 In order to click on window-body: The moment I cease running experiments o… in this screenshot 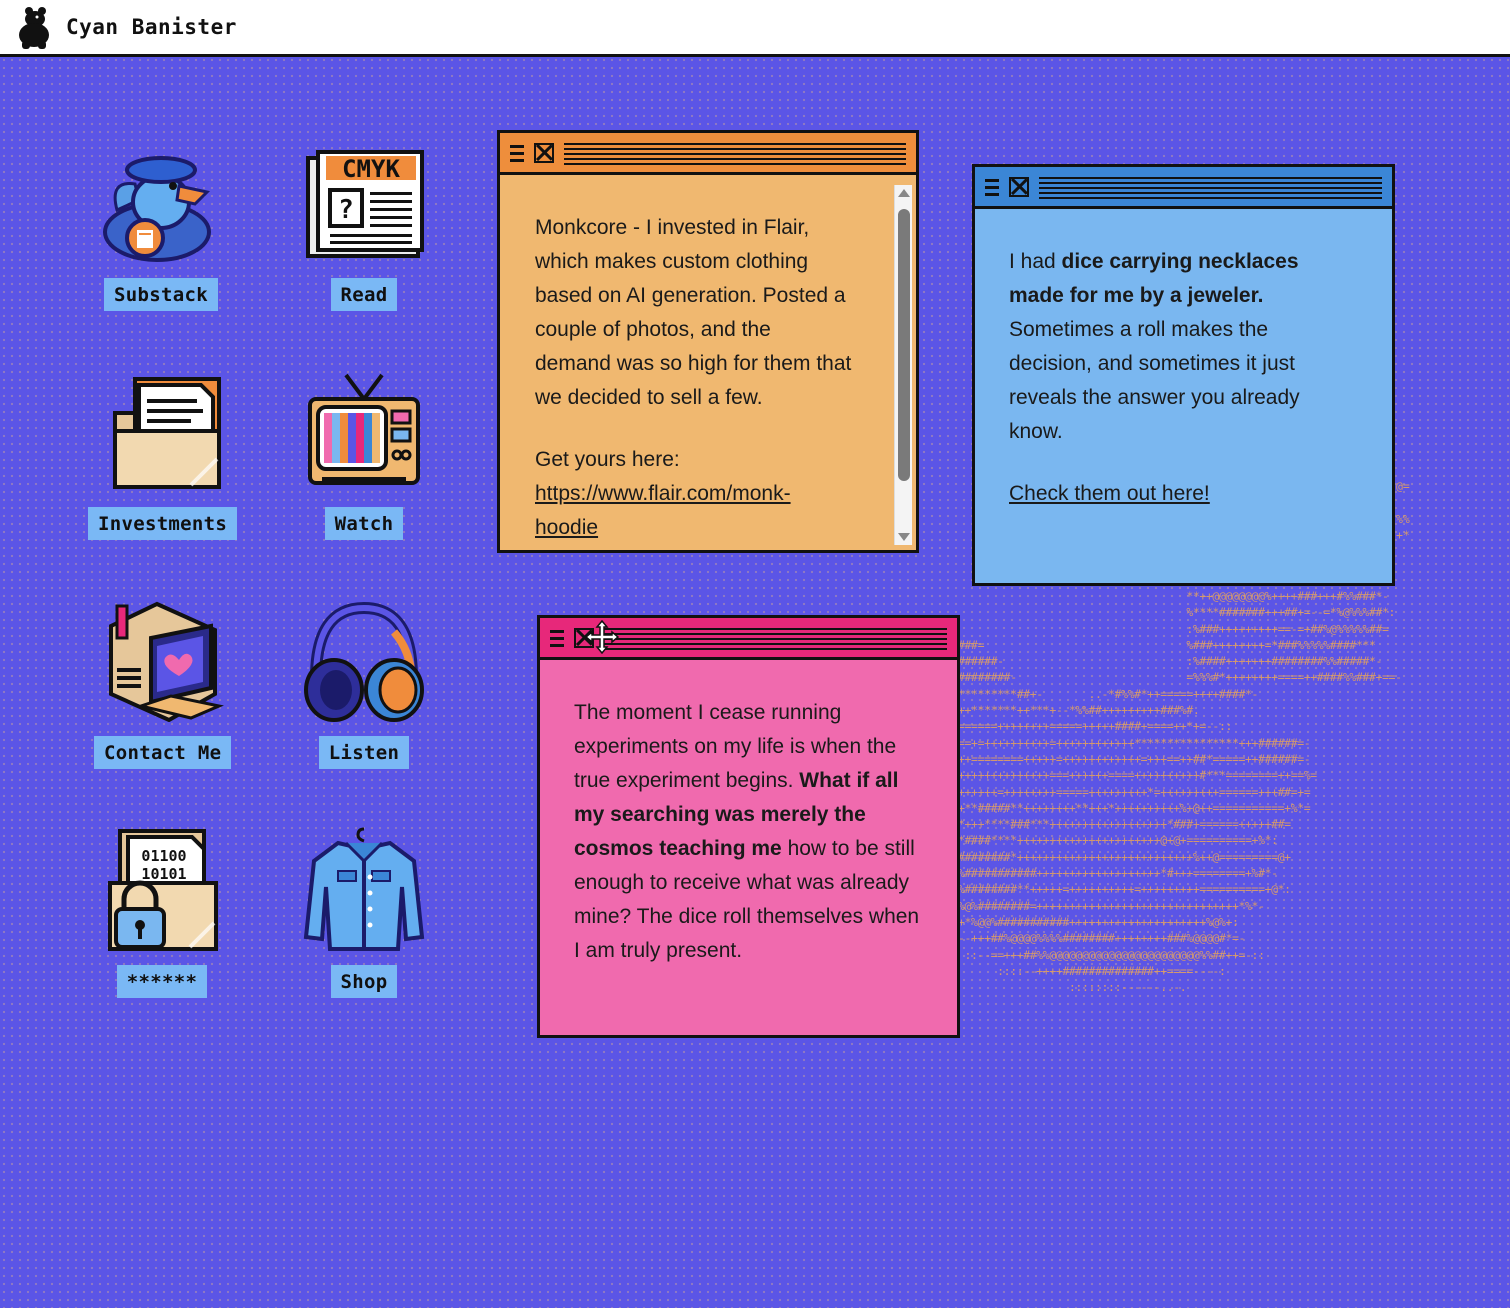, I will do `click(748, 814)`.